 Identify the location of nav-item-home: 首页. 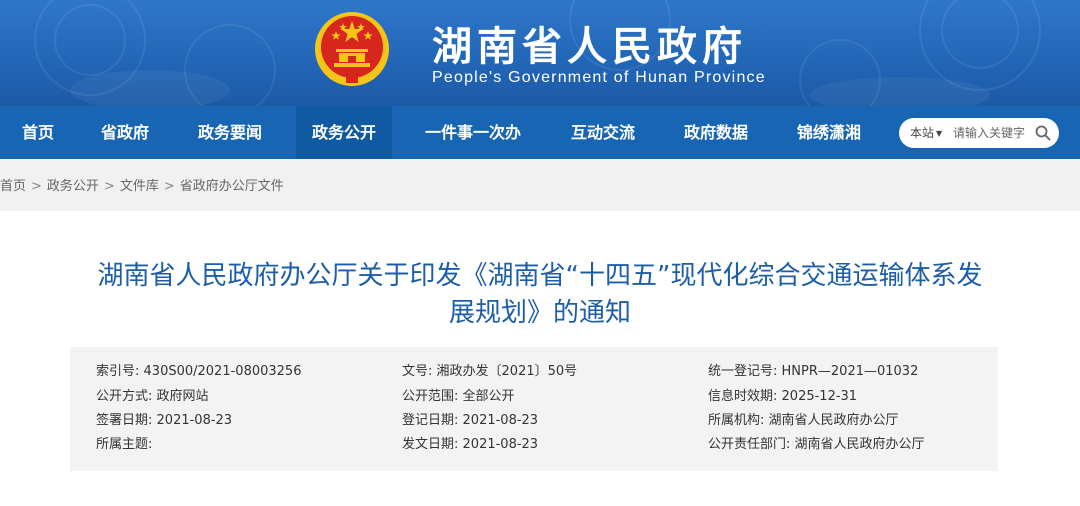
(38, 132).